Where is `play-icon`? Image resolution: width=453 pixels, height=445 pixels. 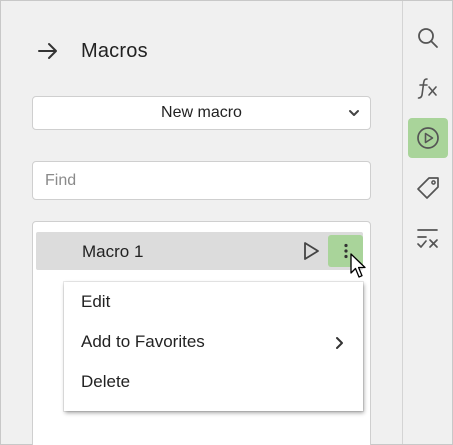 play-icon is located at coordinates (311, 251).